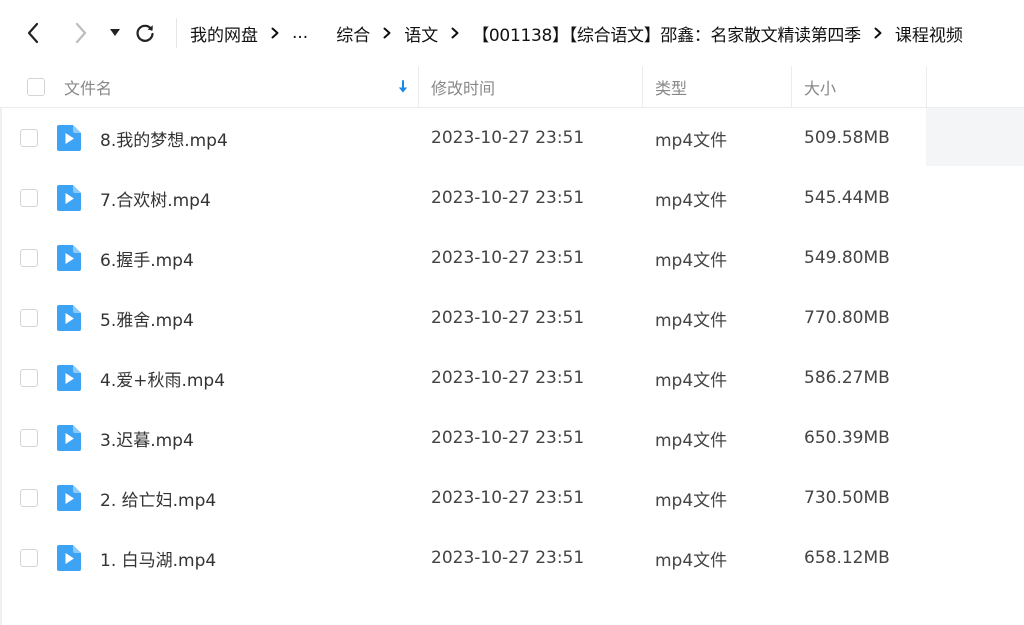 The width and height of the screenshot is (1024, 625). I want to click on header-modified: 修改时间, so click(463, 87).